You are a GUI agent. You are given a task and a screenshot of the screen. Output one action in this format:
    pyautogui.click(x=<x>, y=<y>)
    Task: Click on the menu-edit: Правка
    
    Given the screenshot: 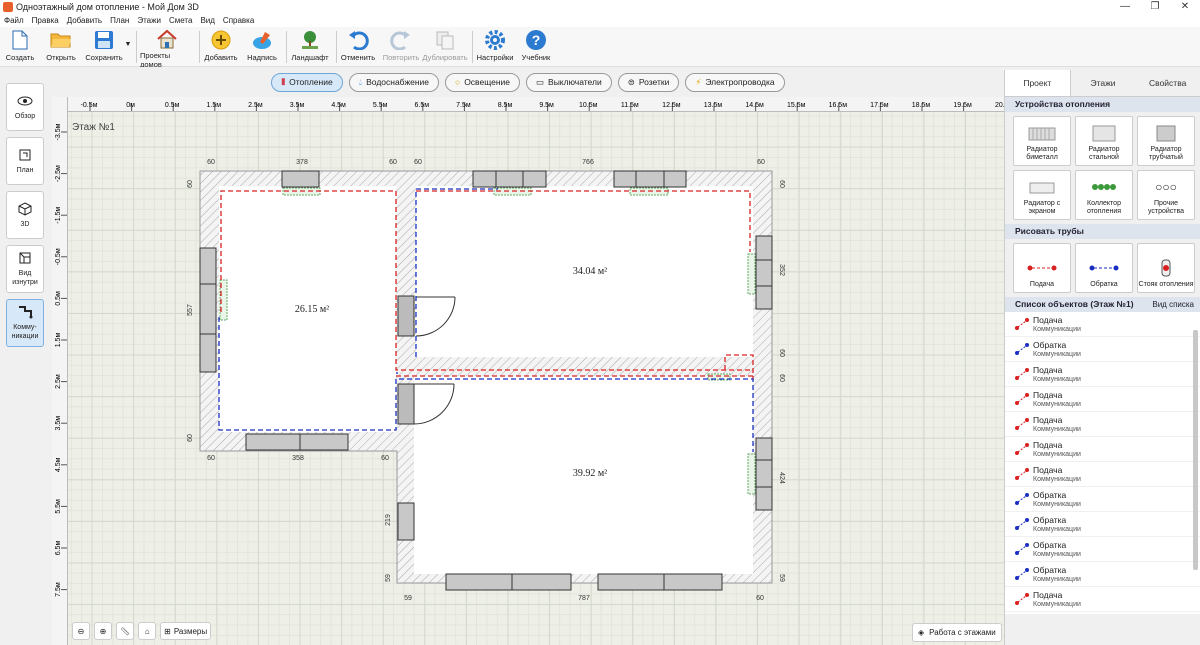 What is the action you would take?
    pyautogui.click(x=45, y=20)
    